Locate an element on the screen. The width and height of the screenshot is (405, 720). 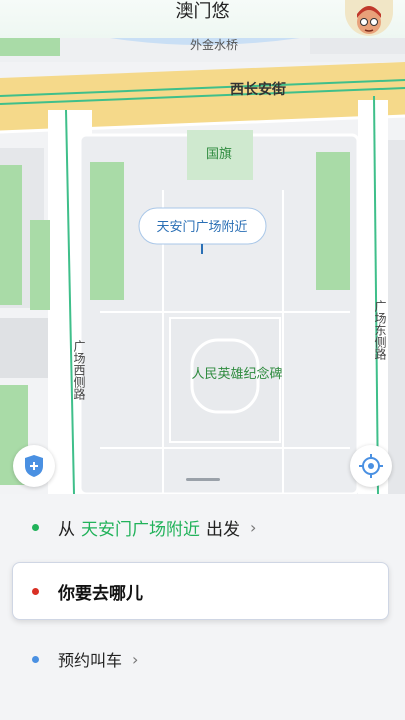
locate-button is located at coordinates (371, 466).